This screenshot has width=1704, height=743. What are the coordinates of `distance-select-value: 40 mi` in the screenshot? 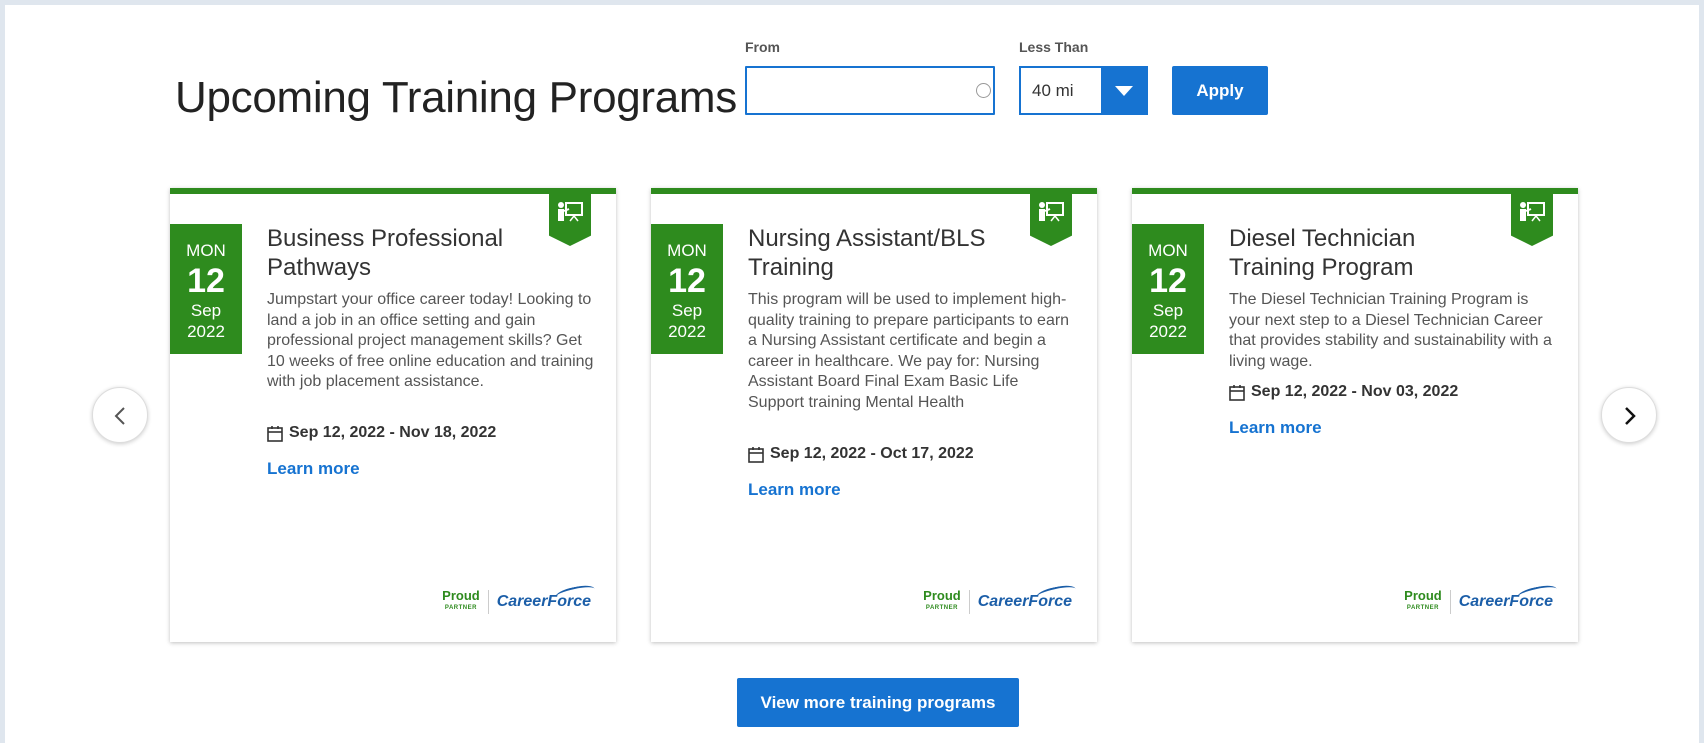 It's located at (1053, 90).